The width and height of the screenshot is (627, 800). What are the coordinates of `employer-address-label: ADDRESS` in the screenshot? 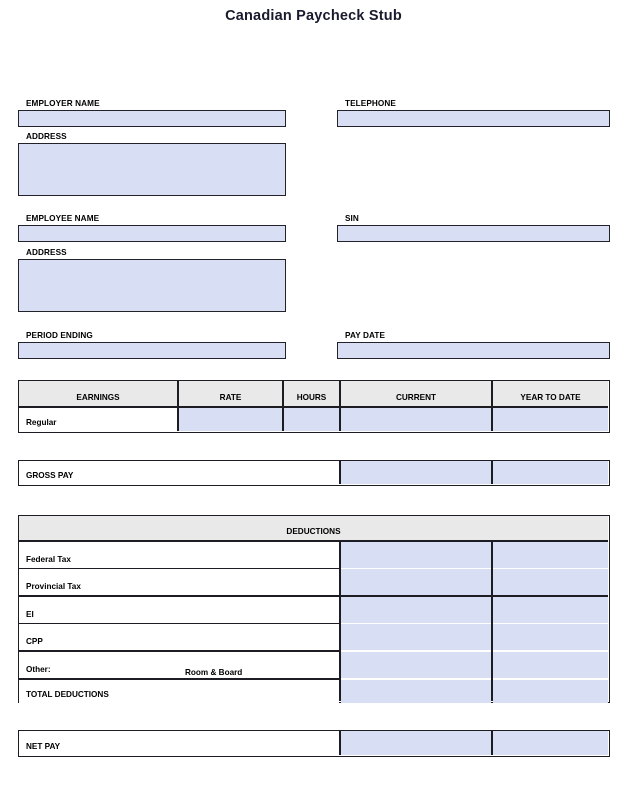 It's located at (46, 136).